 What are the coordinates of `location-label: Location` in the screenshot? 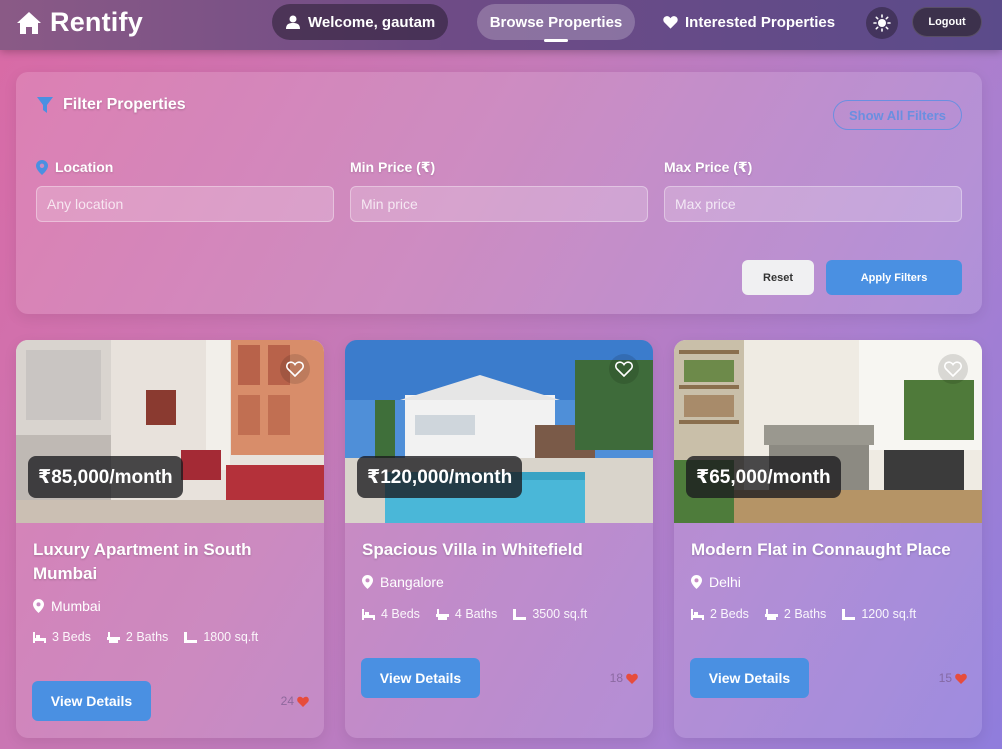 It's located at (74, 167).